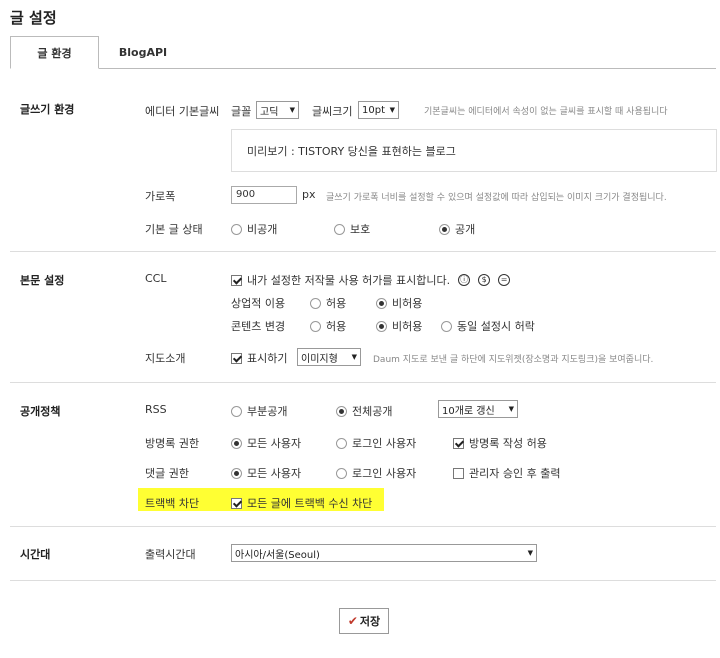 The width and height of the screenshot is (720, 658). What do you see at coordinates (254, 229) in the screenshot?
I see `state-private-option: 비공개` at bounding box center [254, 229].